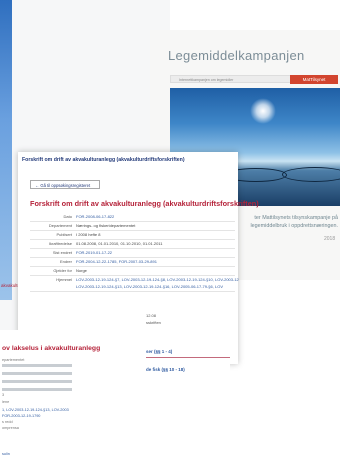 The height and width of the screenshot is (461, 340). I want to click on meta-key: Publisert, so click(64, 234).